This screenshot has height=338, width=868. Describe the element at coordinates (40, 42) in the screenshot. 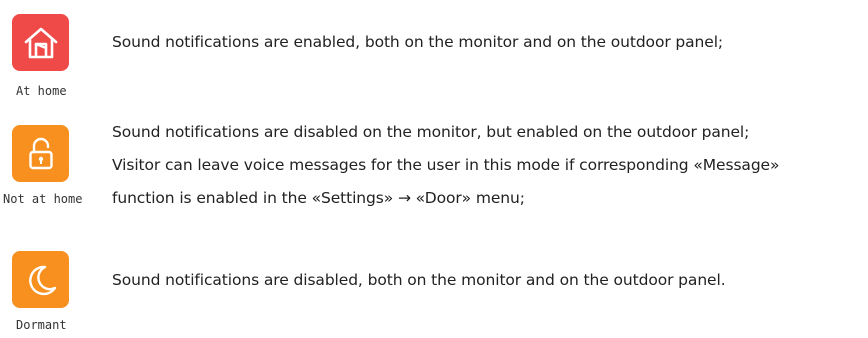

I see `home-icon` at that location.